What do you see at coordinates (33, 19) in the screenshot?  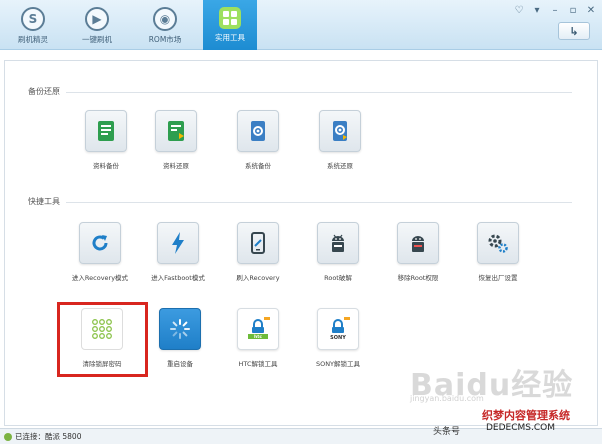 I see `s-logo-icon: S` at bounding box center [33, 19].